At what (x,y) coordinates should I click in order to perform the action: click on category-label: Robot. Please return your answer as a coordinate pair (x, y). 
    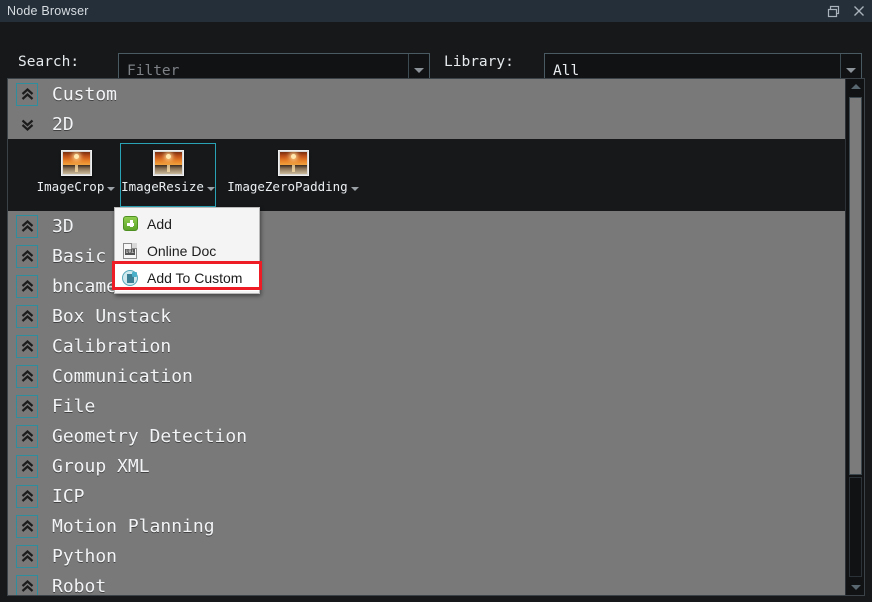
    Looking at the image, I should click on (79, 585).